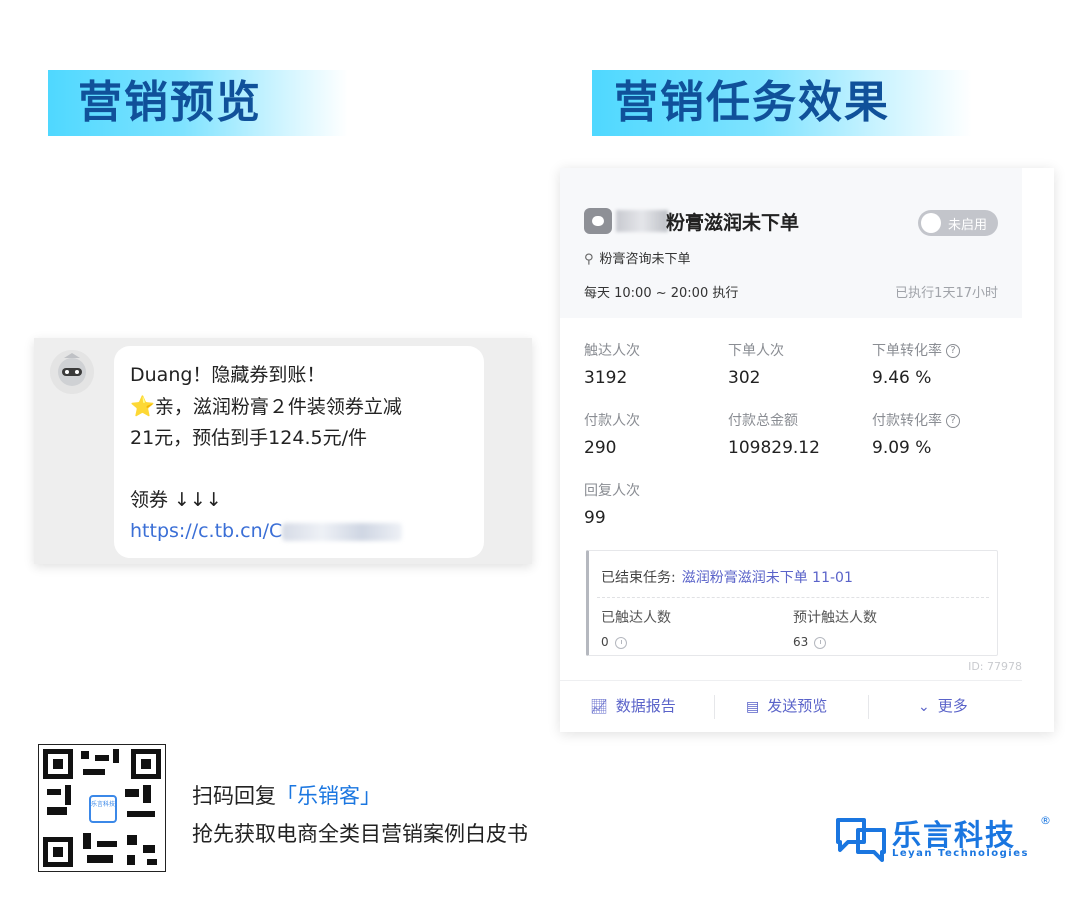 The height and width of the screenshot is (900, 1080). I want to click on banner-title: 营销预览, so click(170, 102).